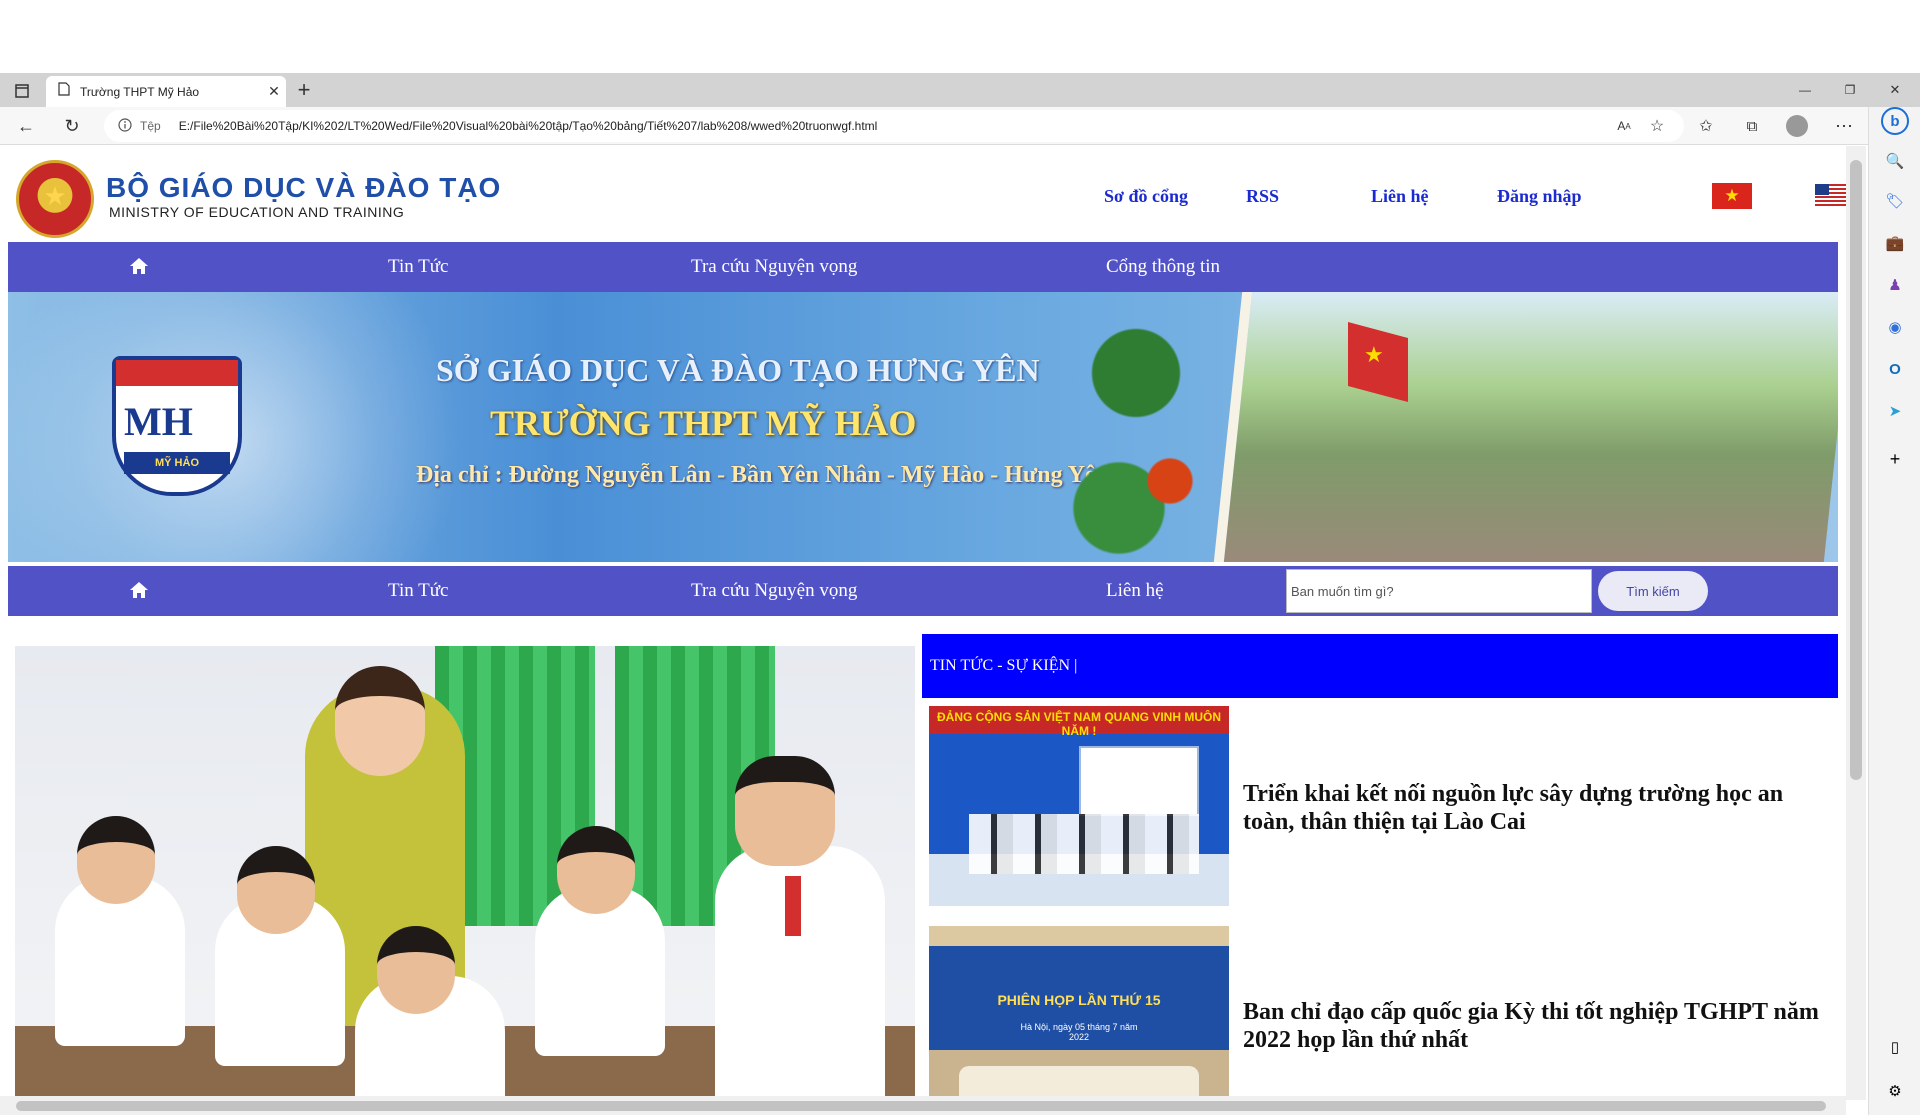 The width and height of the screenshot is (1920, 1115). I want to click on login-link: Đăng nhập, so click(1539, 196).